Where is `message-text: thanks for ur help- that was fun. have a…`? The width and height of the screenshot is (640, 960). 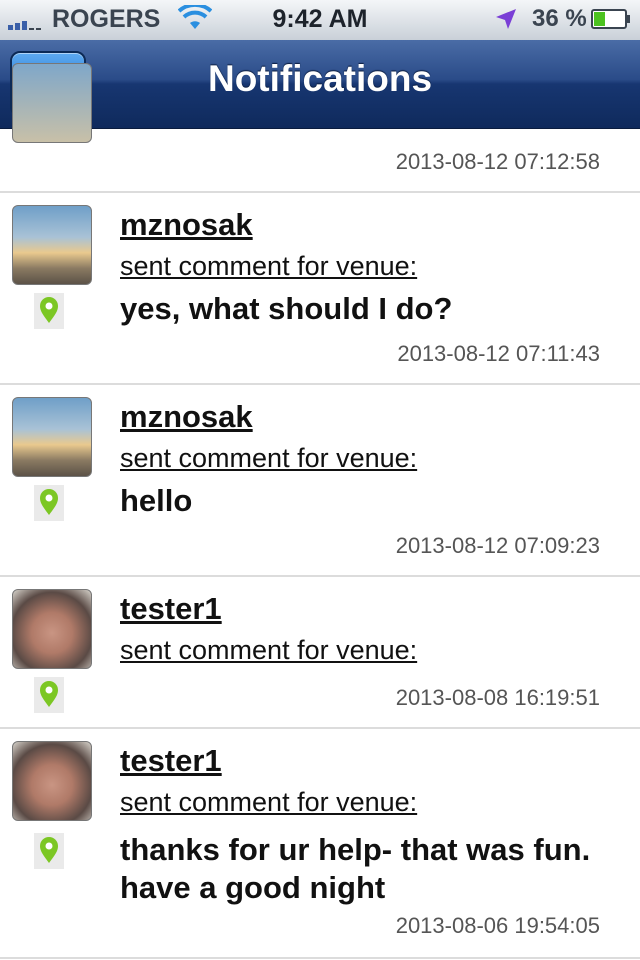 message-text: thanks for ur help- that was fun. have a… is located at coordinates (355, 868).